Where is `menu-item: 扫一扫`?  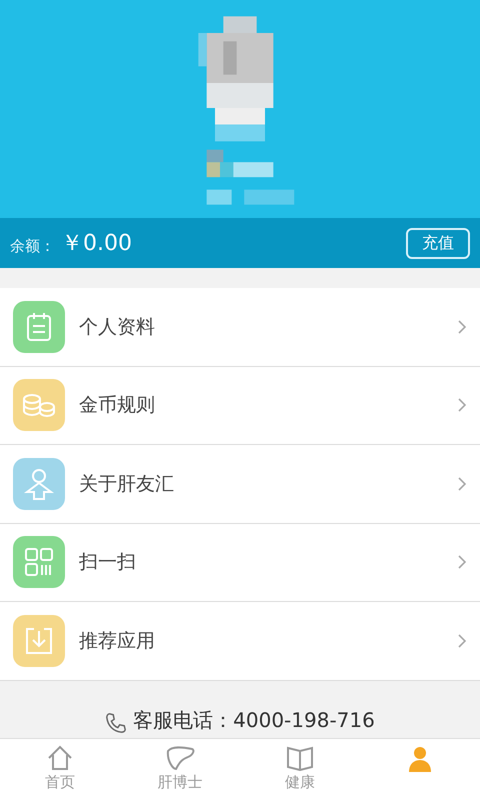 menu-item: 扫一扫 is located at coordinates (240, 563).